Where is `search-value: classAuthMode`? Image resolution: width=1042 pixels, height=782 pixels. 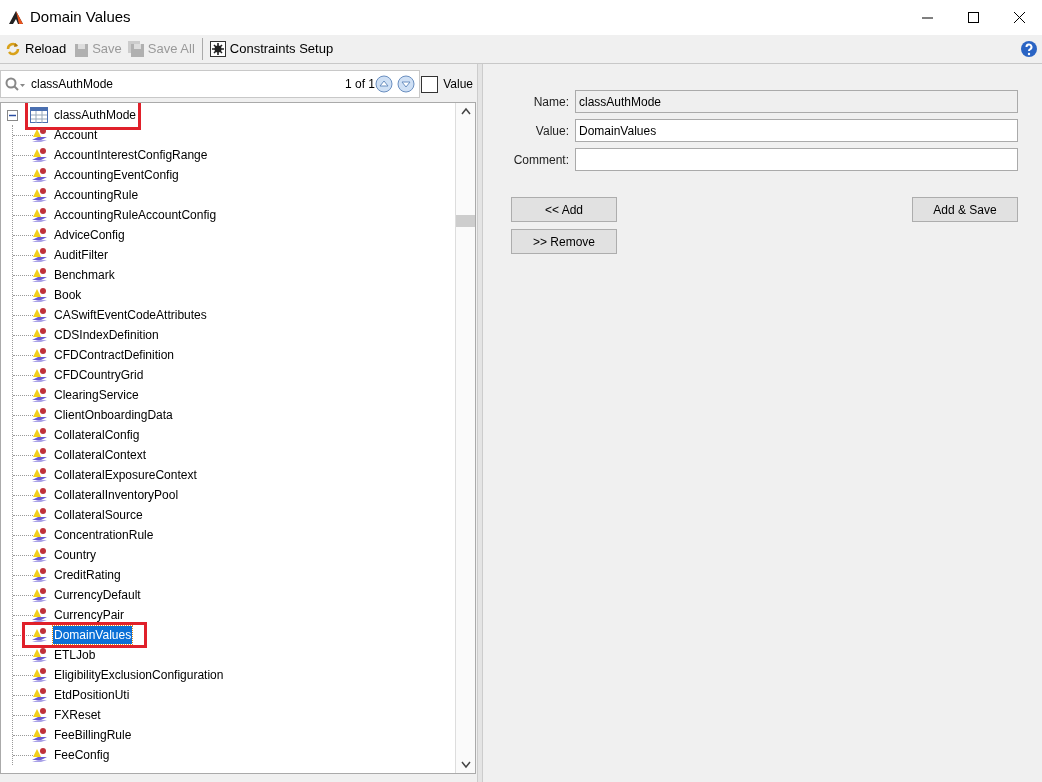 search-value: classAuthMode is located at coordinates (72, 84).